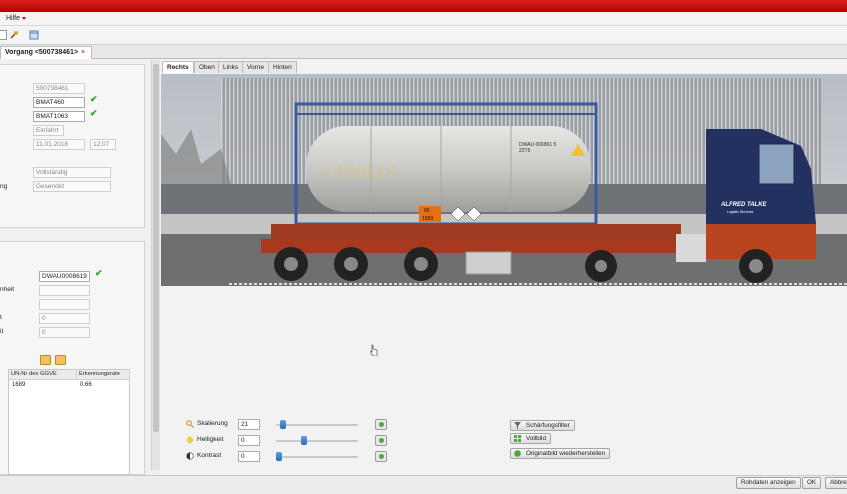  Describe the element at coordinates (548, 425) in the screenshot. I see `sharpen-filter-label: Schärfungsfilter` at that location.